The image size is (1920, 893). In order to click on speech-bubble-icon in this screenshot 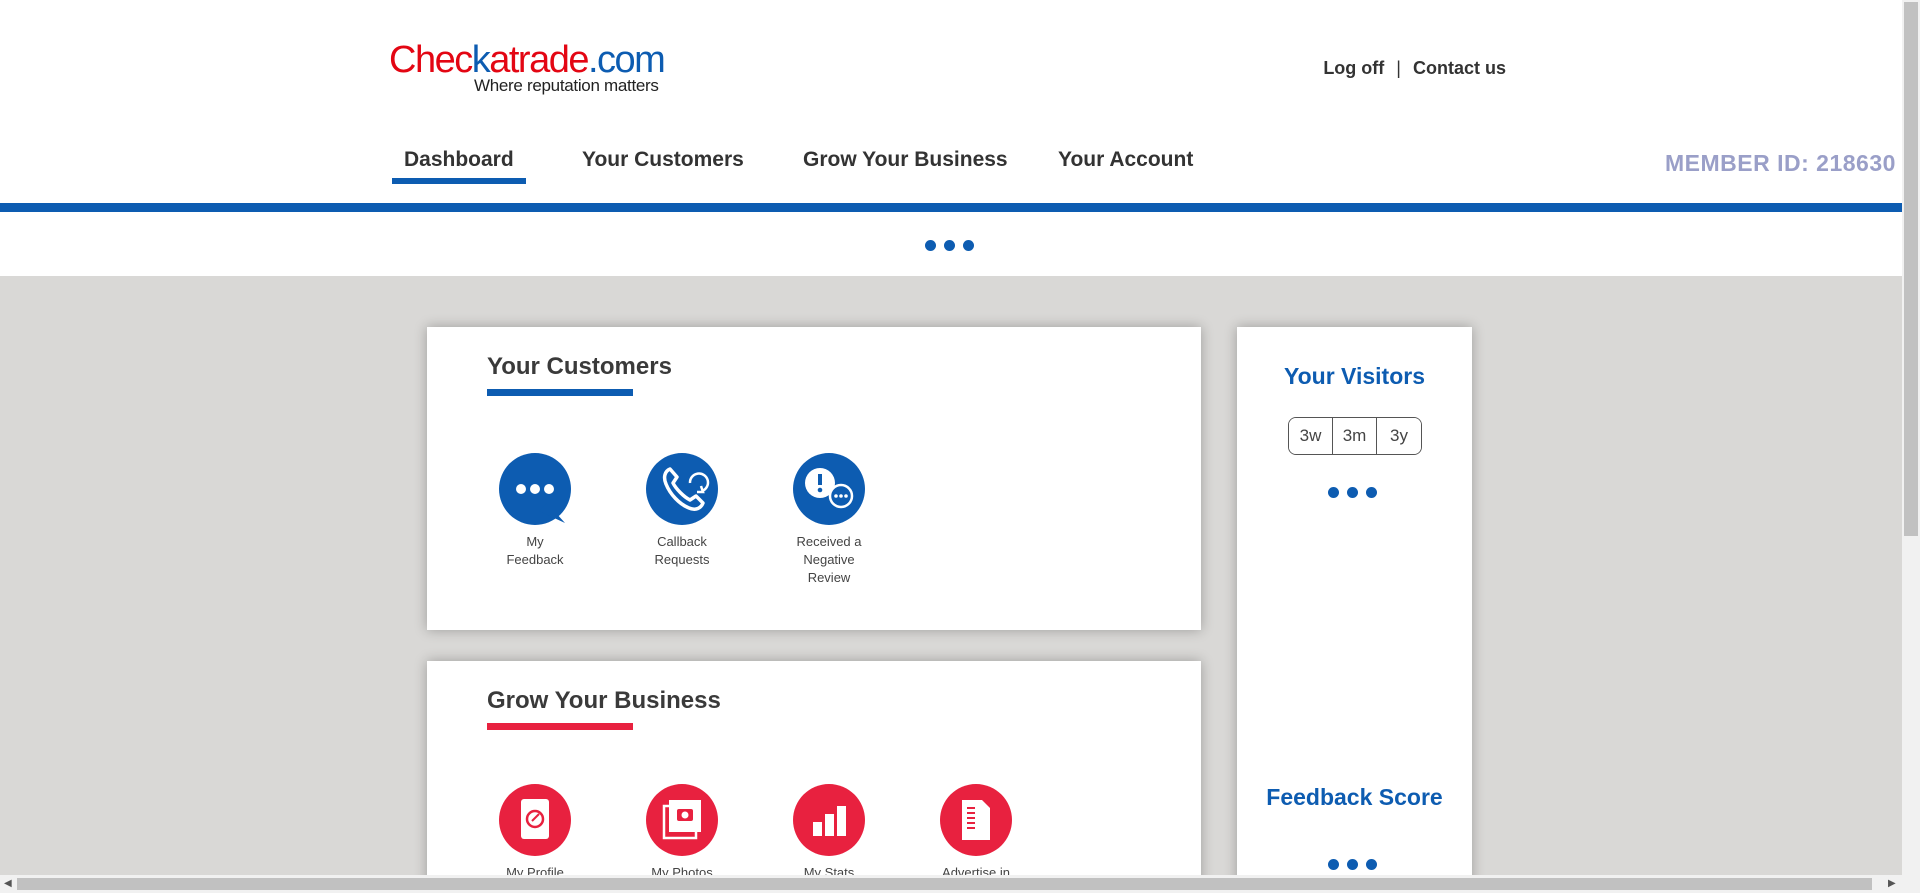, I will do `click(535, 489)`.